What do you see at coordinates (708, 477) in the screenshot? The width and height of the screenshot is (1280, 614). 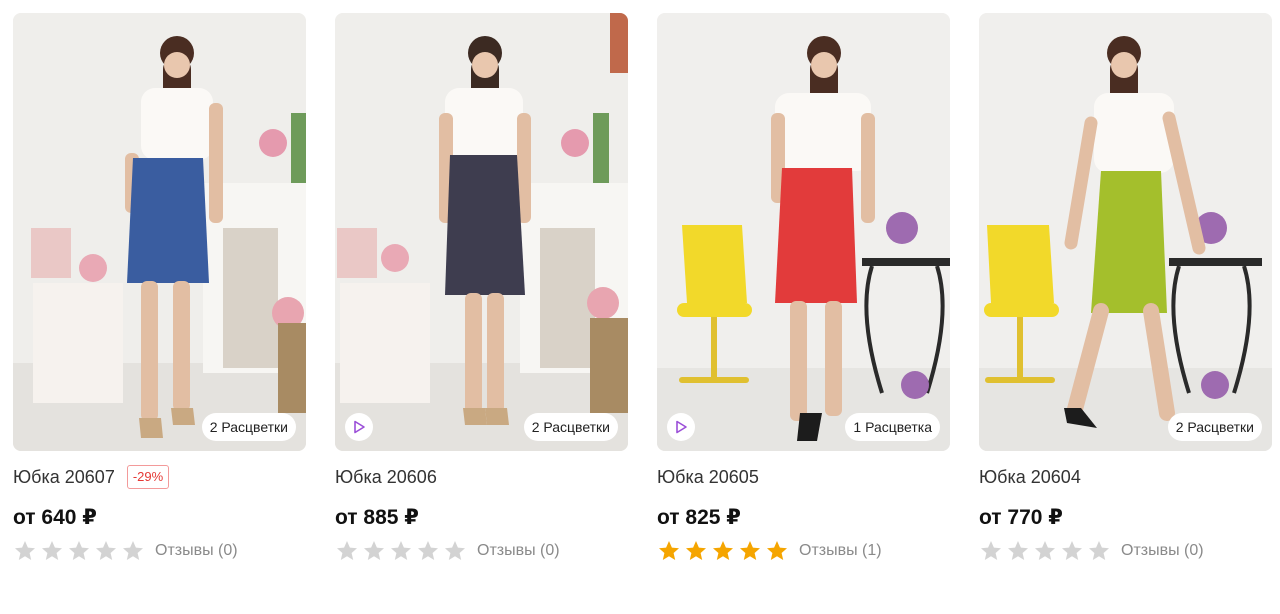 I see `product-title: Юбка 20605` at bounding box center [708, 477].